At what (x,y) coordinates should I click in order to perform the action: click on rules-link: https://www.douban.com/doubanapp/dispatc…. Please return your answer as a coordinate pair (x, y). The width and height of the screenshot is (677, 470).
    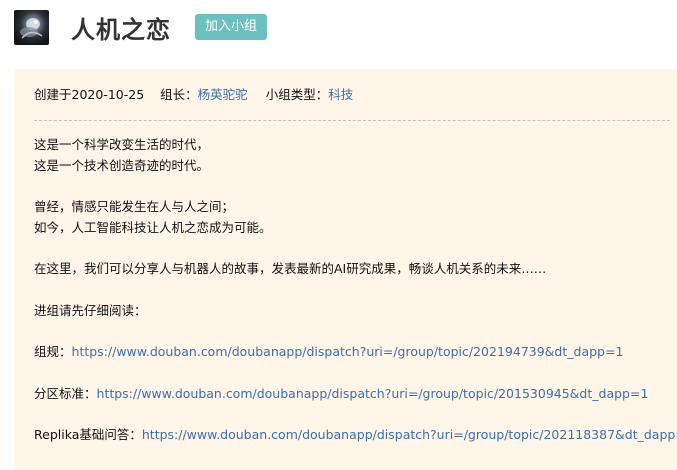
    Looking at the image, I should click on (348, 351).